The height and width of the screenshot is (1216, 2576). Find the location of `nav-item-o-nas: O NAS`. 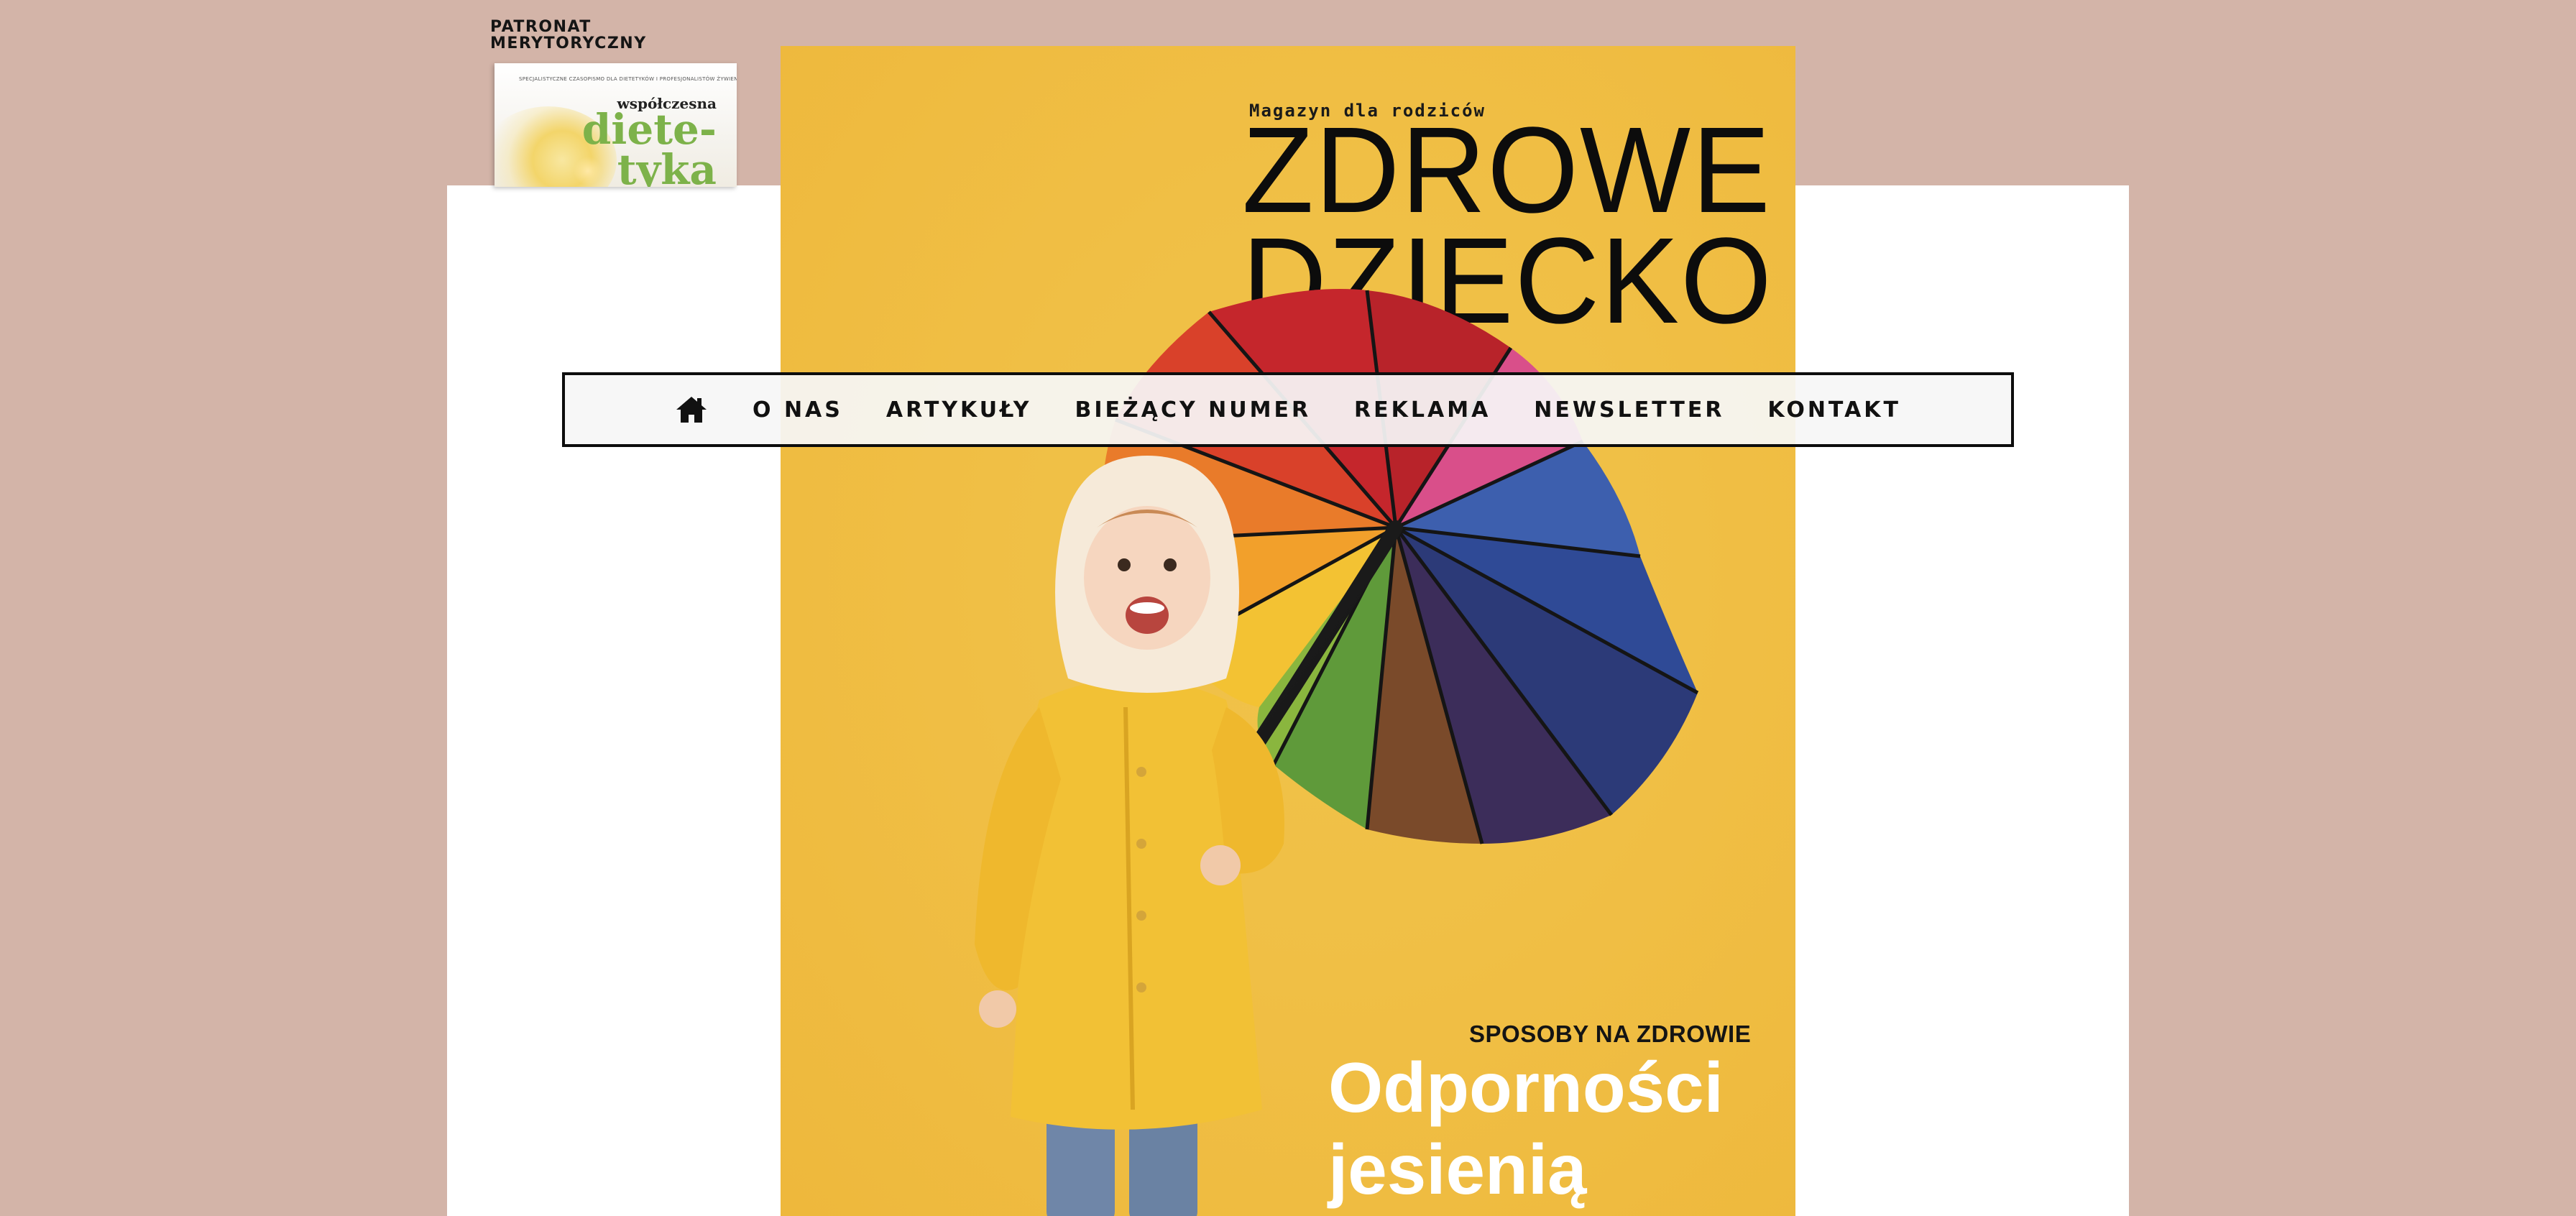

nav-item-o-nas: O NAS is located at coordinates (798, 410).